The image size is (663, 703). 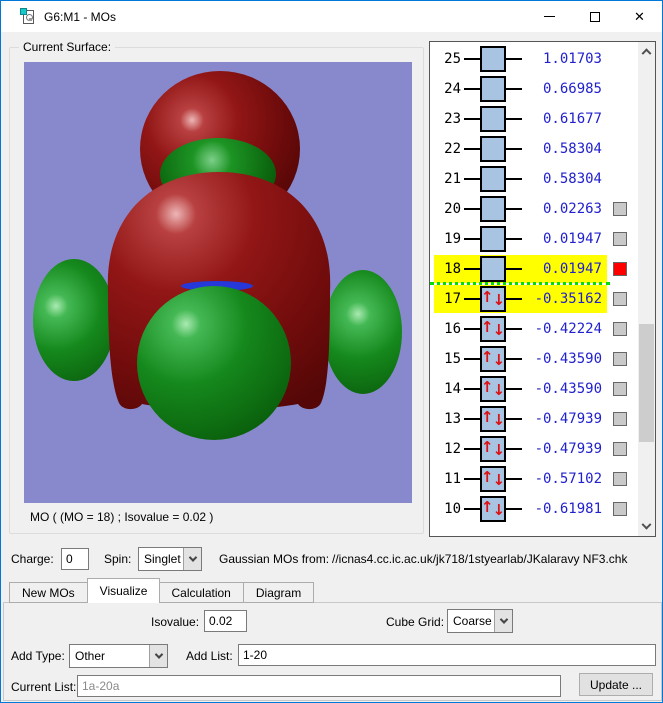 What do you see at coordinates (201, 592) in the screenshot?
I see `tab-calculation: Calculation` at bounding box center [201, 592].